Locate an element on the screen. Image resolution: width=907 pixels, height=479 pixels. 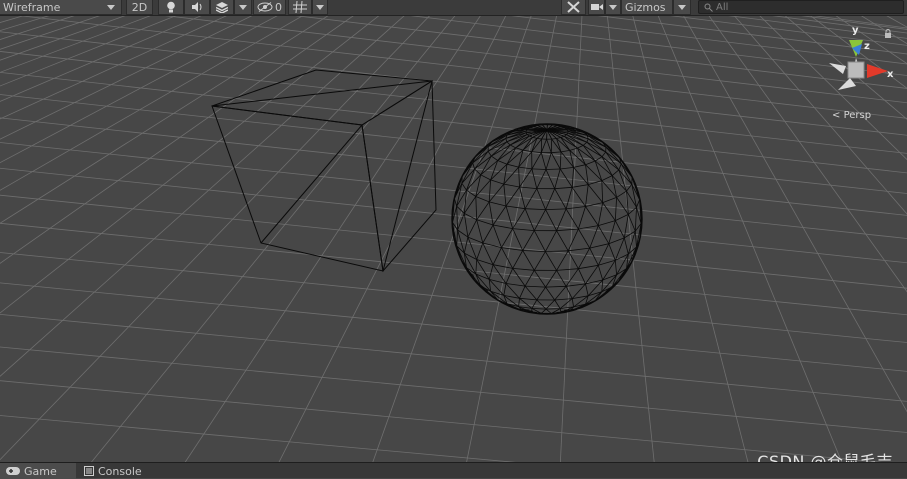
axis-y-label: y is located at coordinates (855, 30).